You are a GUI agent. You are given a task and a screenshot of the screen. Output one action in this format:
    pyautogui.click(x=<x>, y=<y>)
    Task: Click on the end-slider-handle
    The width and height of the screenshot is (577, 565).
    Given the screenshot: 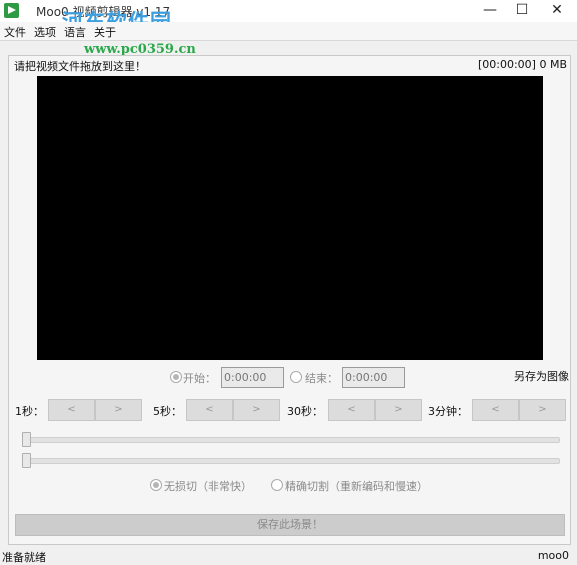 What is the action you would take?
    pyautogui.click(x=26, y=460)
    